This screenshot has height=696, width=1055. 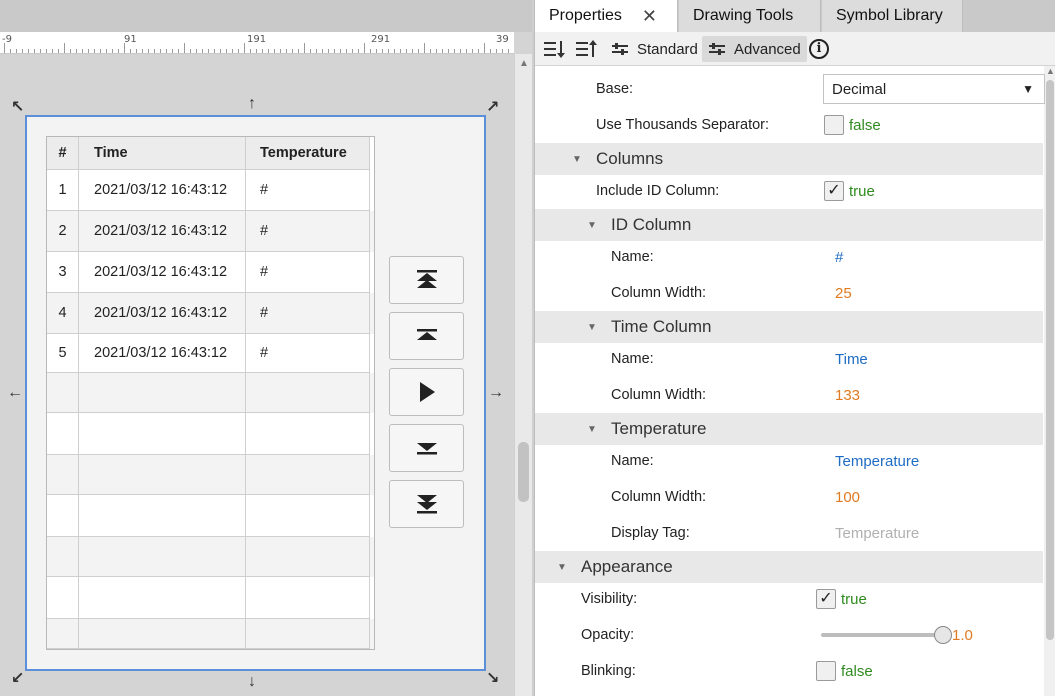 What do you see at coordinates (834, 125) in the screenshot?
I see `thousands-separator-checkbox` at bounding box center [834, 125].